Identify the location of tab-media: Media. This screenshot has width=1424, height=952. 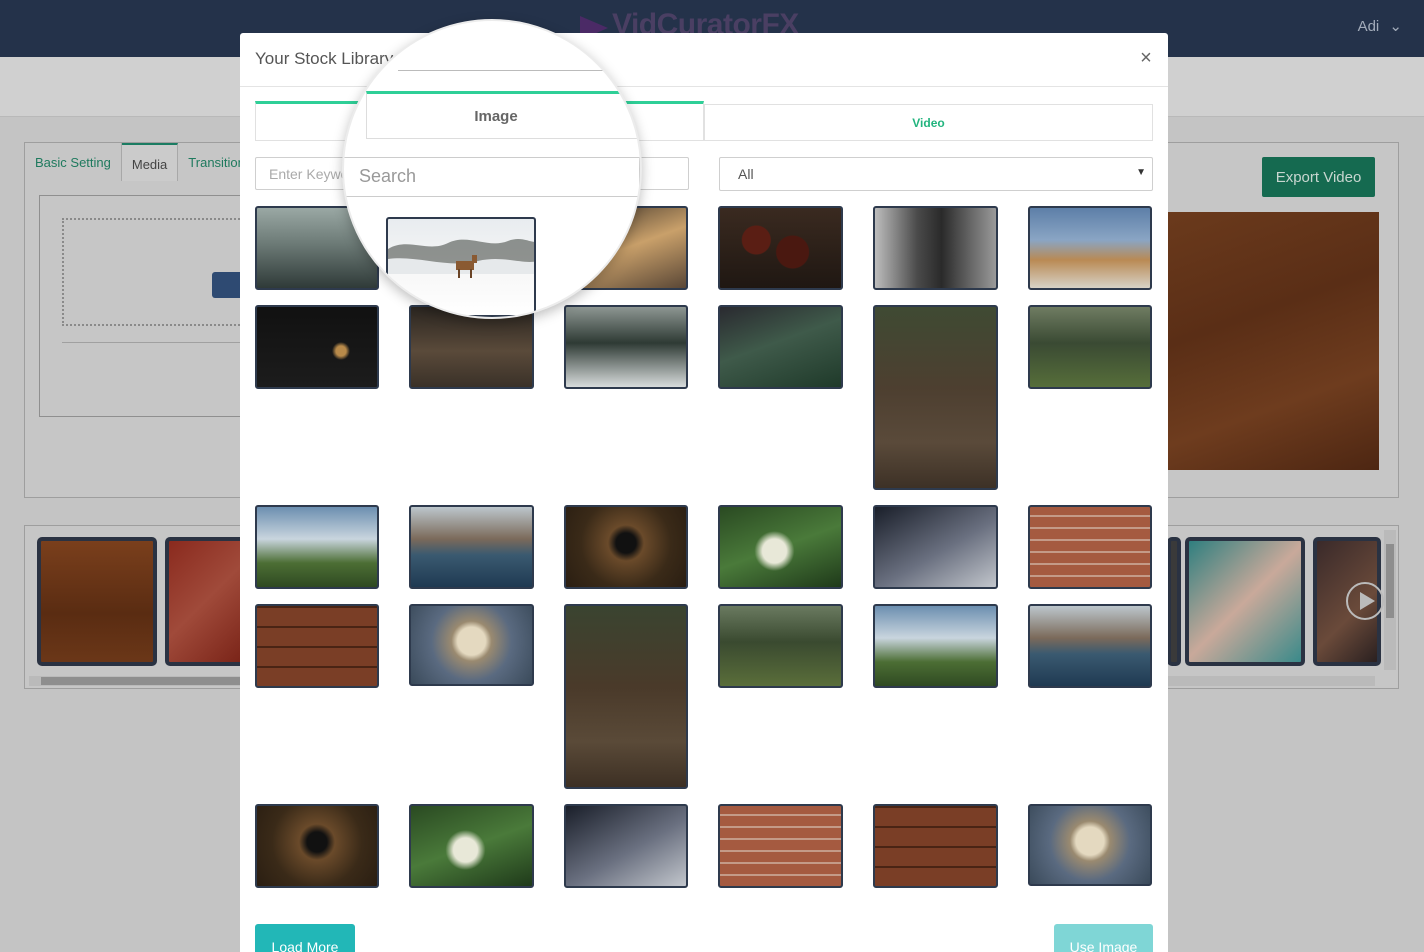
(150, 162).